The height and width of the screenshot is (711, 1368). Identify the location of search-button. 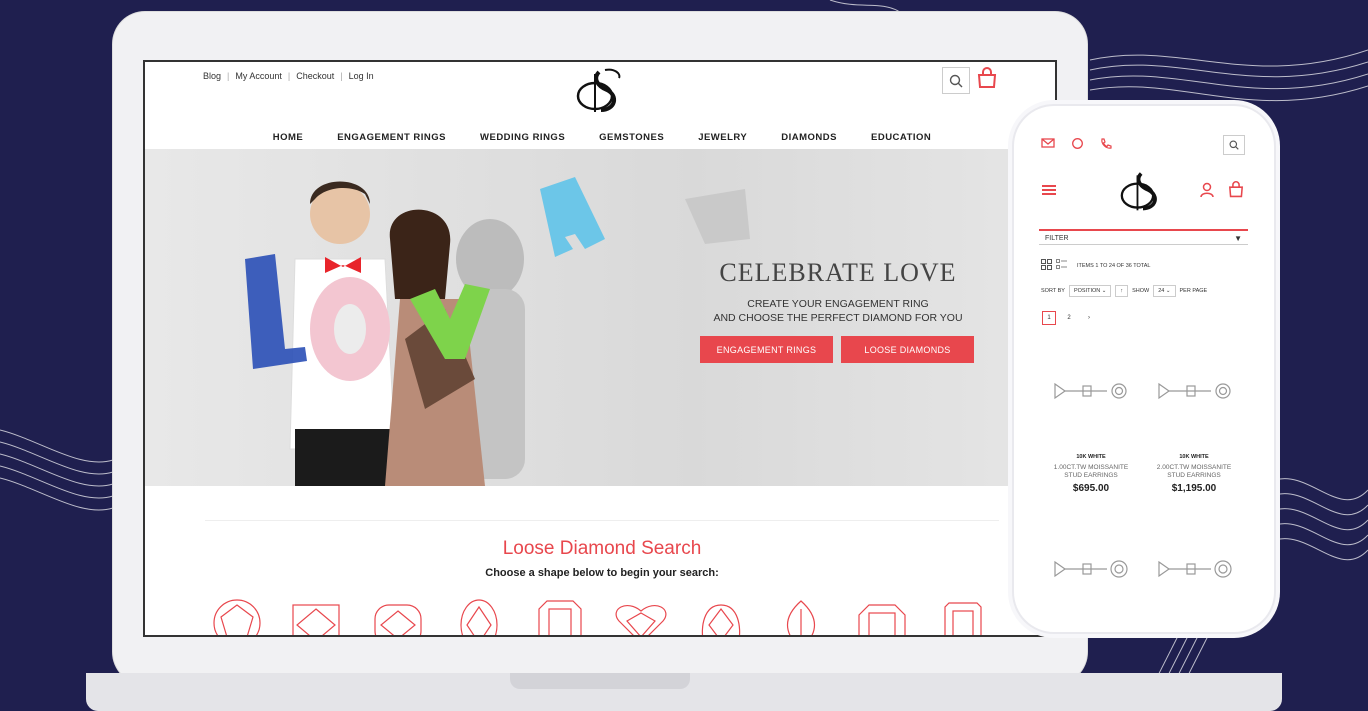
(956, 80).